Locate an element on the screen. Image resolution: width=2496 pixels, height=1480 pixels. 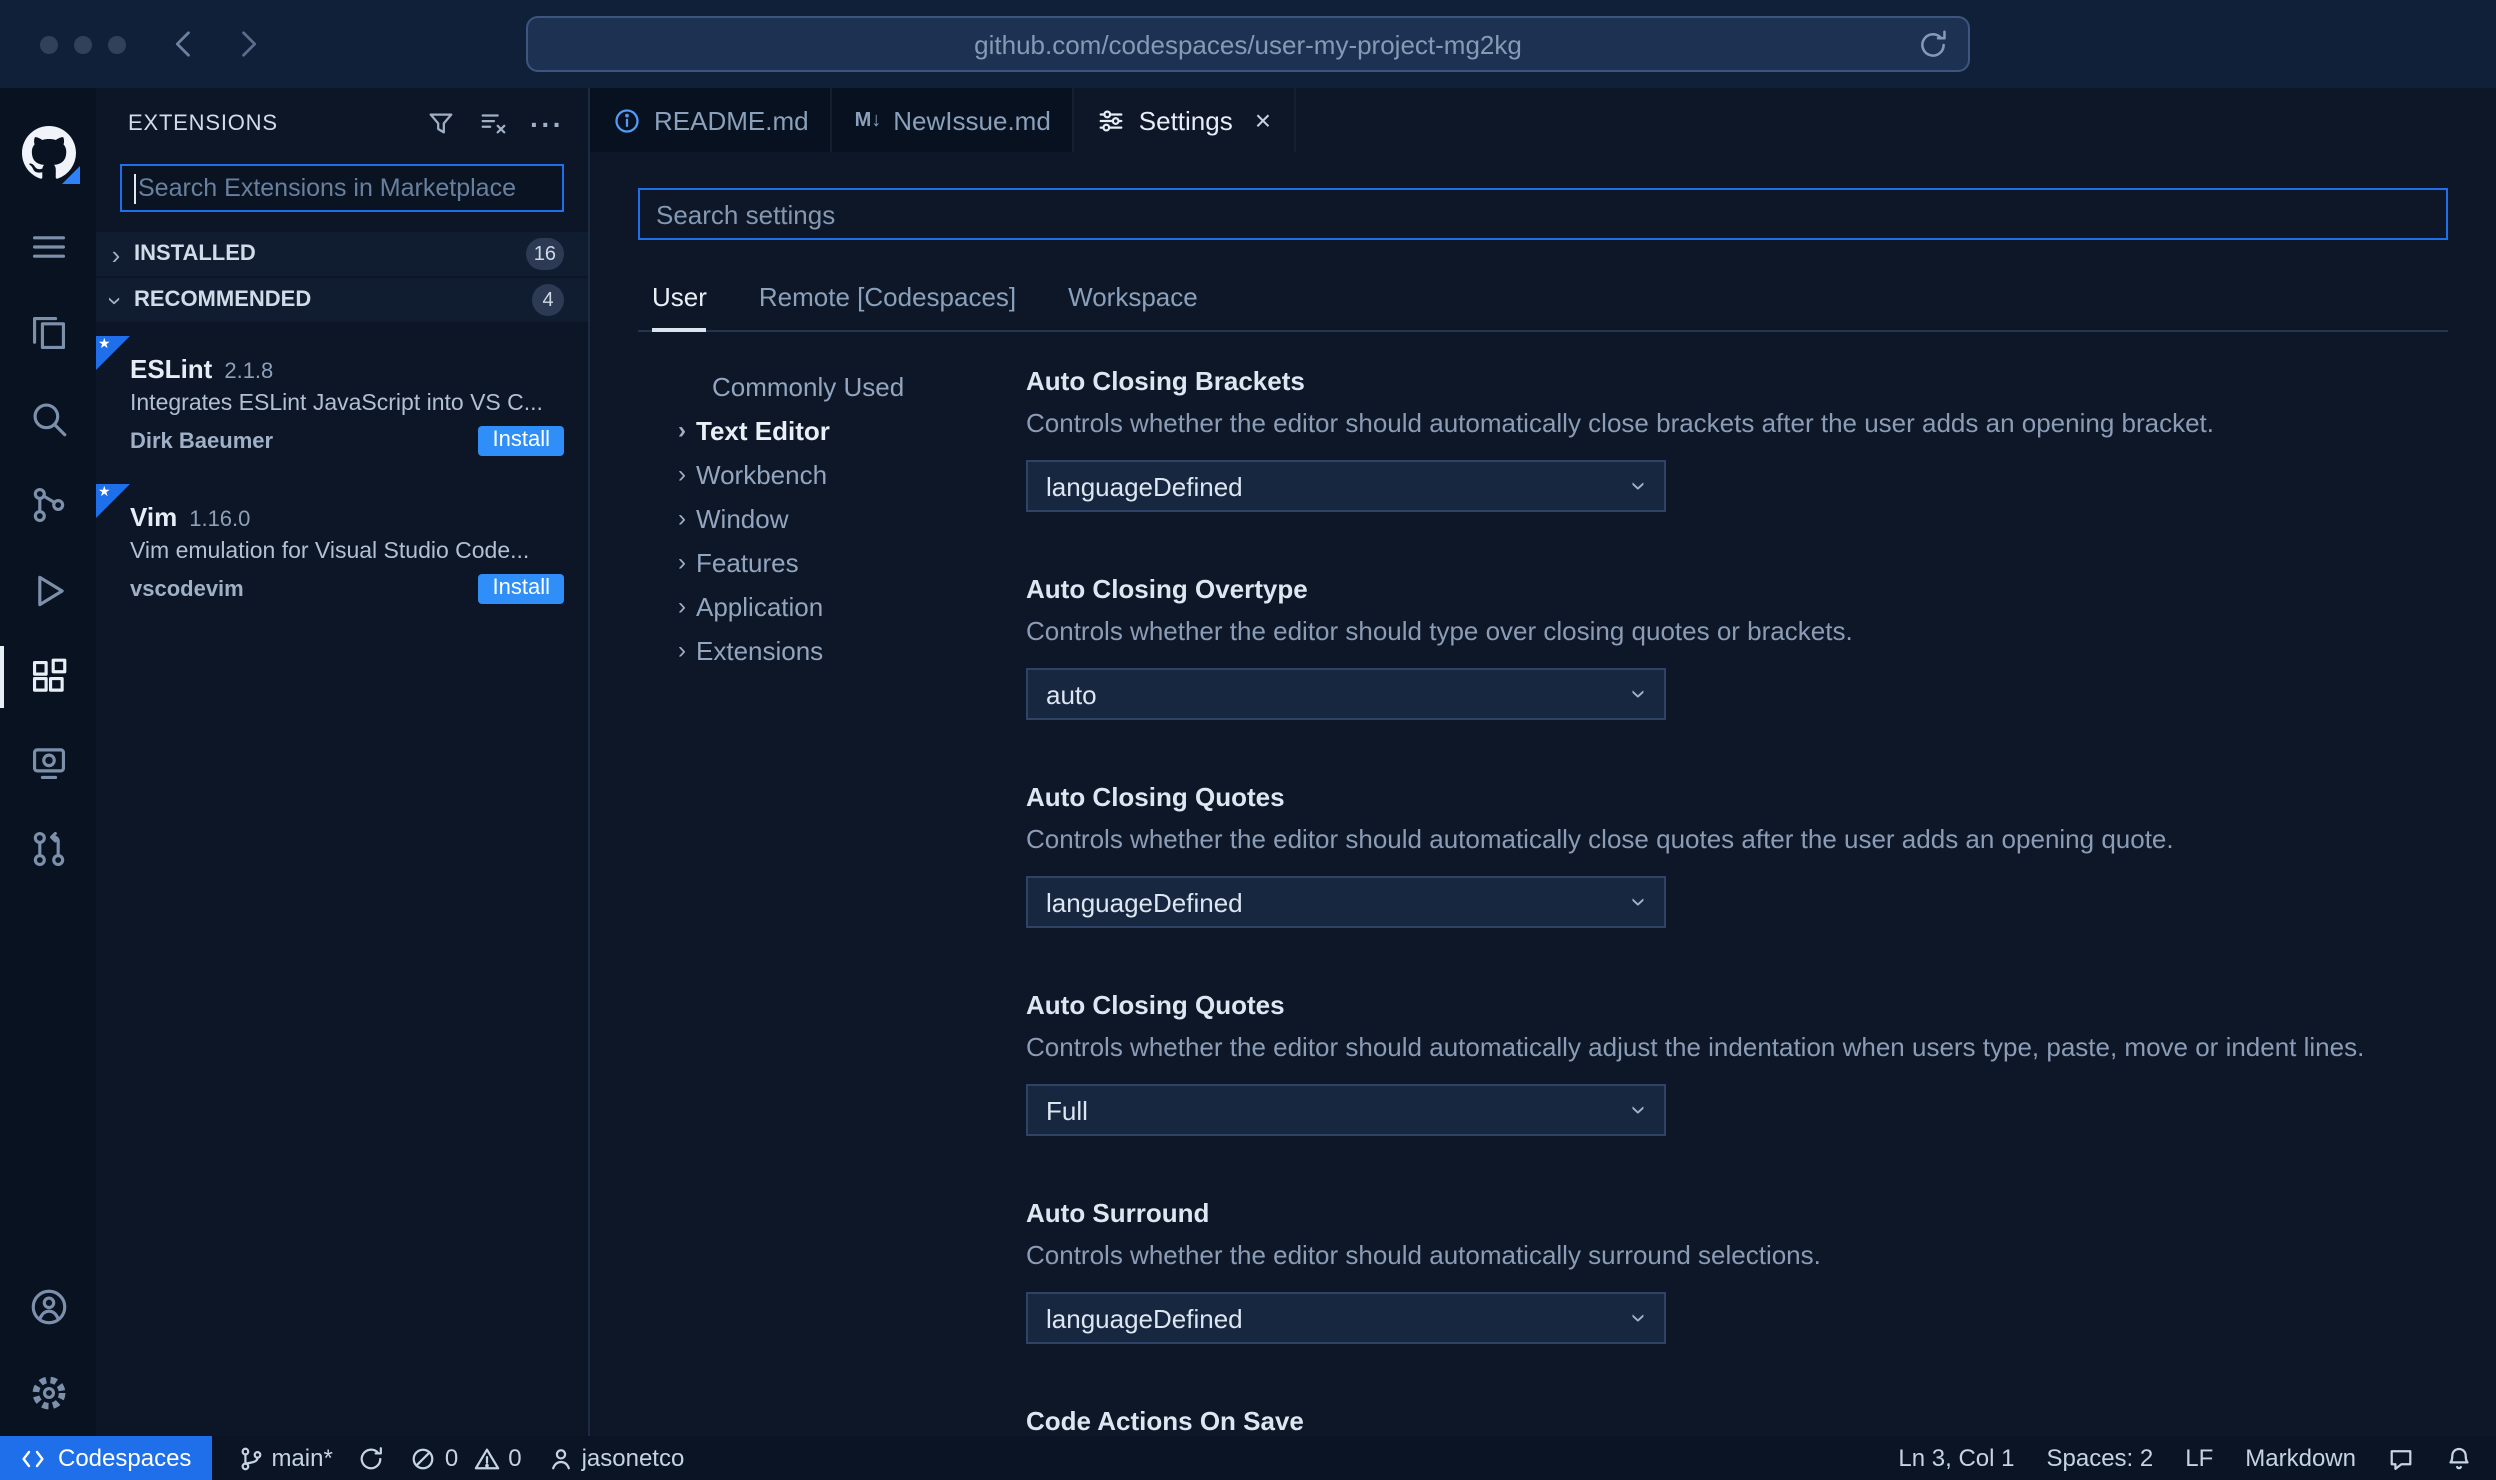
refresh-icon is located at coordinates (1933, 45).